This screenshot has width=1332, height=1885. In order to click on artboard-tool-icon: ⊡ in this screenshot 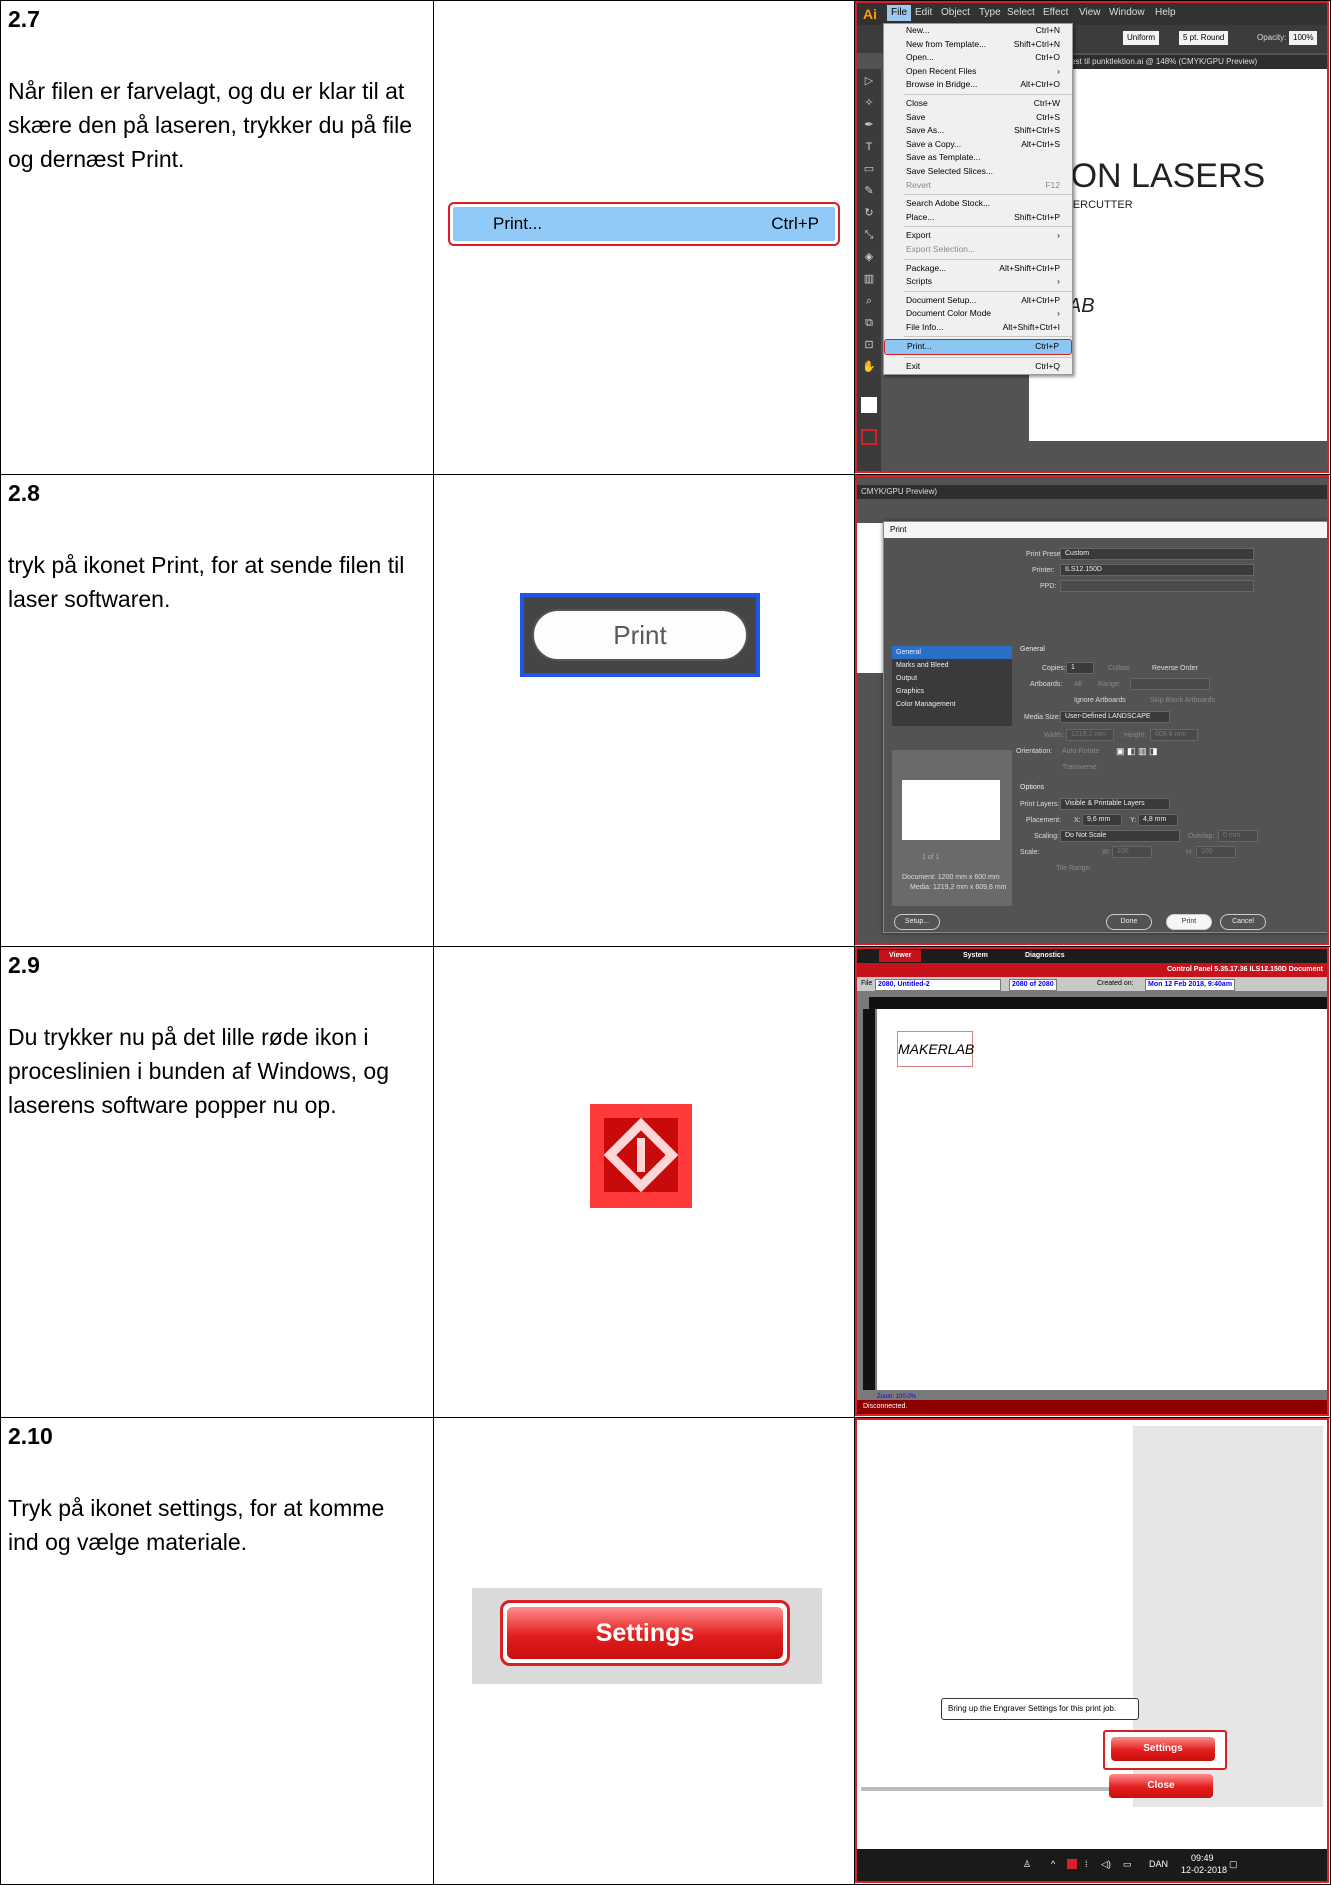, I will do `click(869, 345)`.